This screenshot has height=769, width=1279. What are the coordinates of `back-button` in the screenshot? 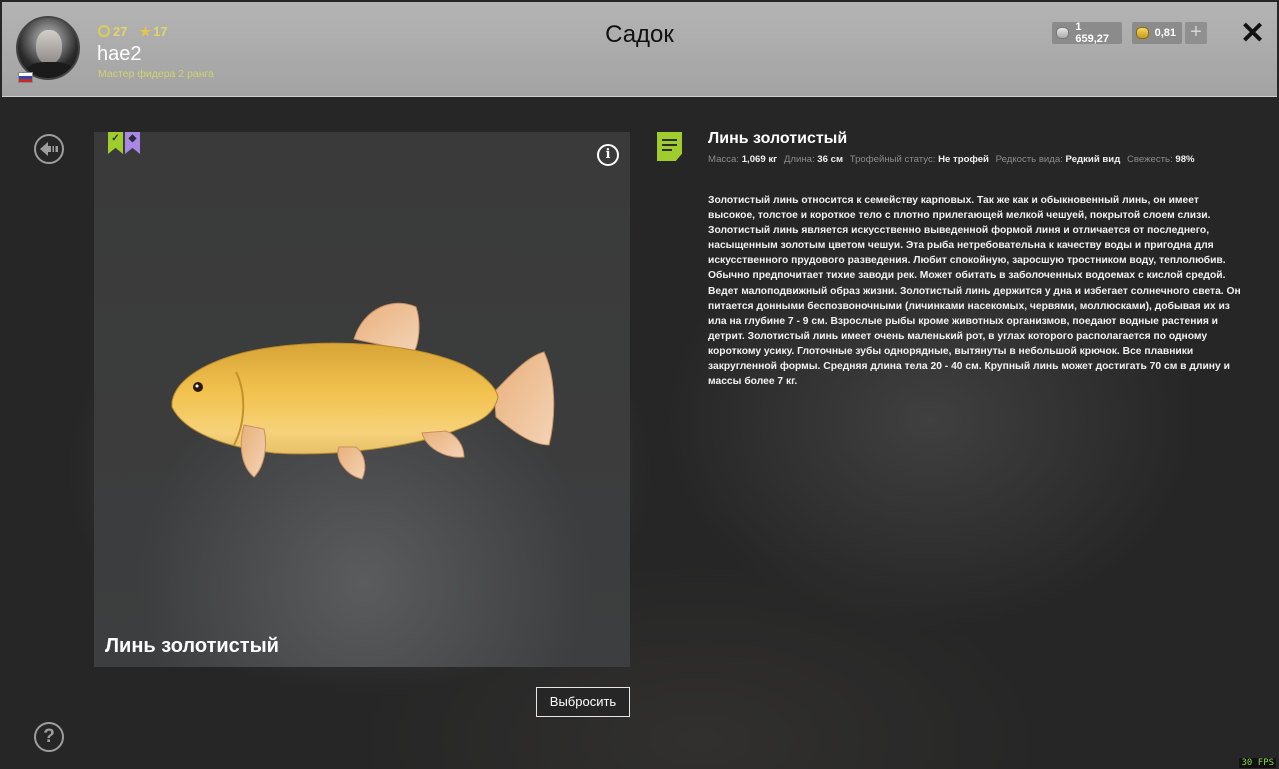 It's located at (49, 149).